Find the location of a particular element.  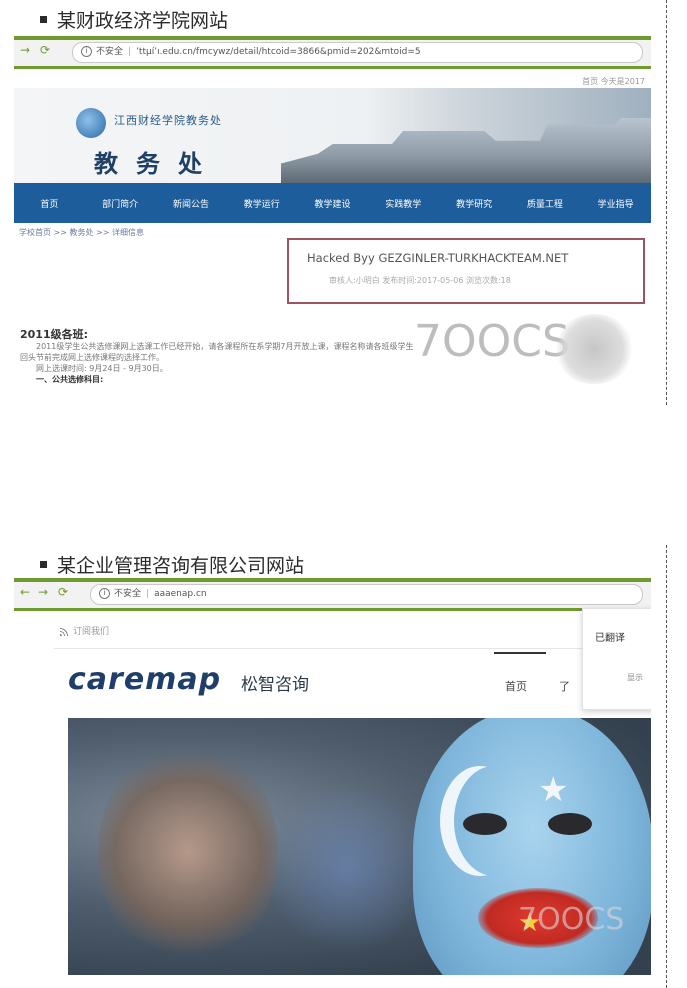

nav-item-about: 部门简介 is located at coordinates (120, 203).